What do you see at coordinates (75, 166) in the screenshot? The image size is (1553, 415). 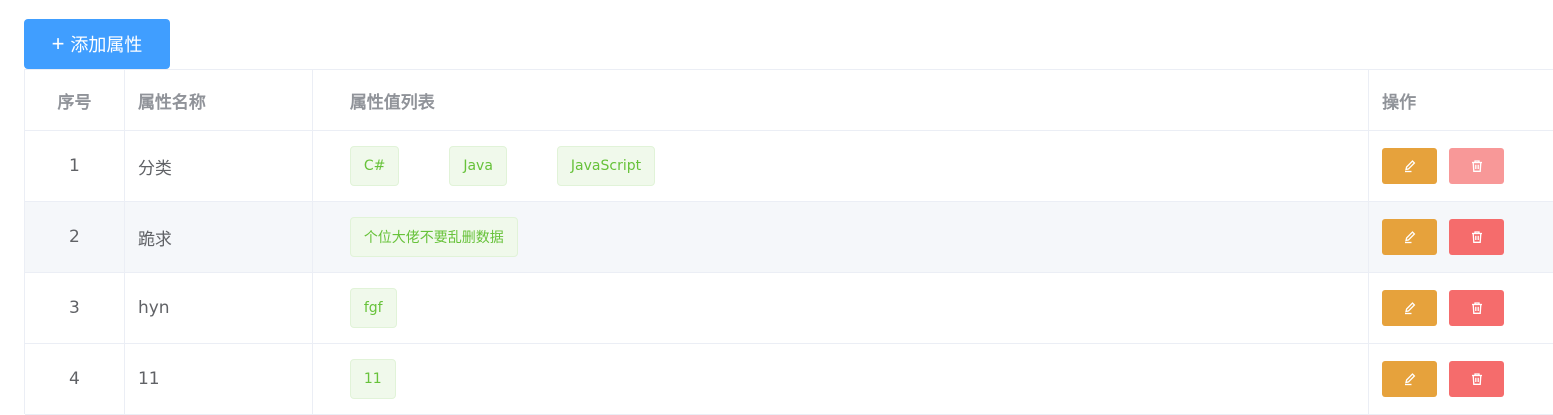 I see `row-index: 1` at bounding box center [75, 166].